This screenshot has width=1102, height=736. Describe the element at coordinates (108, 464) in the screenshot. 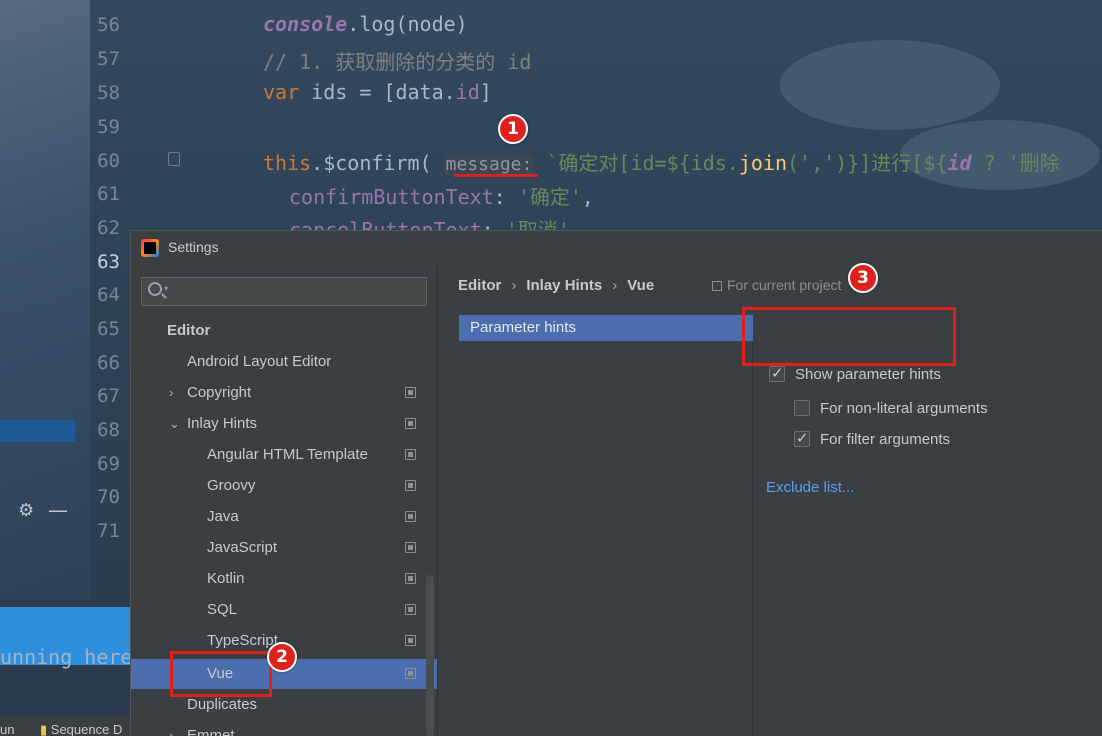

I see `line-number: 69` at that location.